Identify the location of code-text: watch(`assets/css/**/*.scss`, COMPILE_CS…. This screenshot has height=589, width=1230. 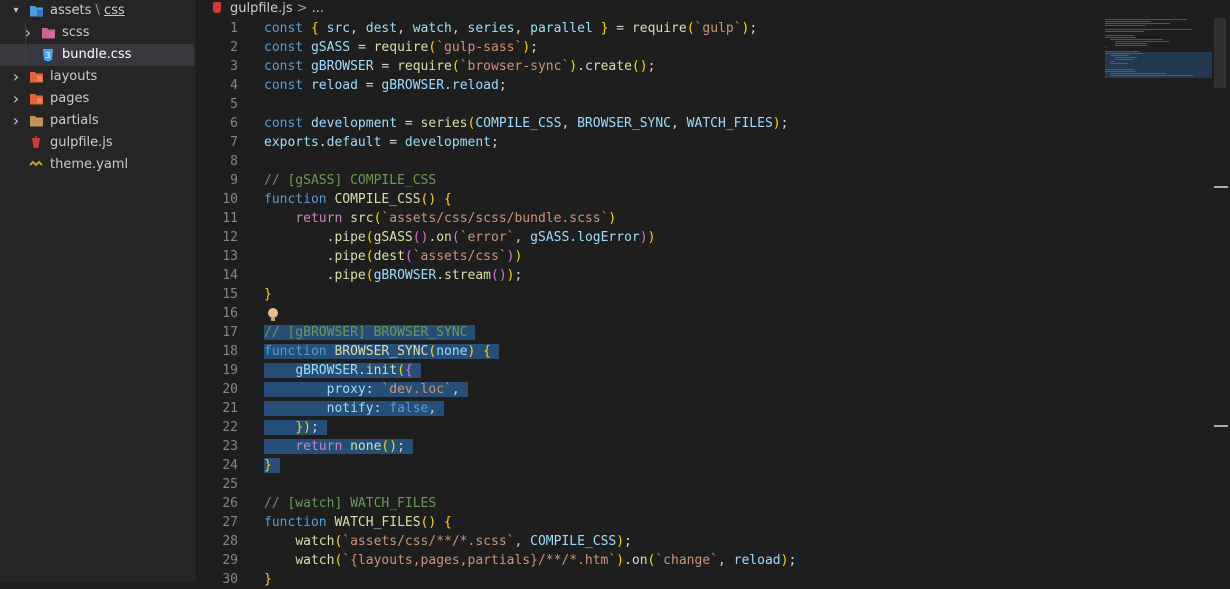
(448, 541).